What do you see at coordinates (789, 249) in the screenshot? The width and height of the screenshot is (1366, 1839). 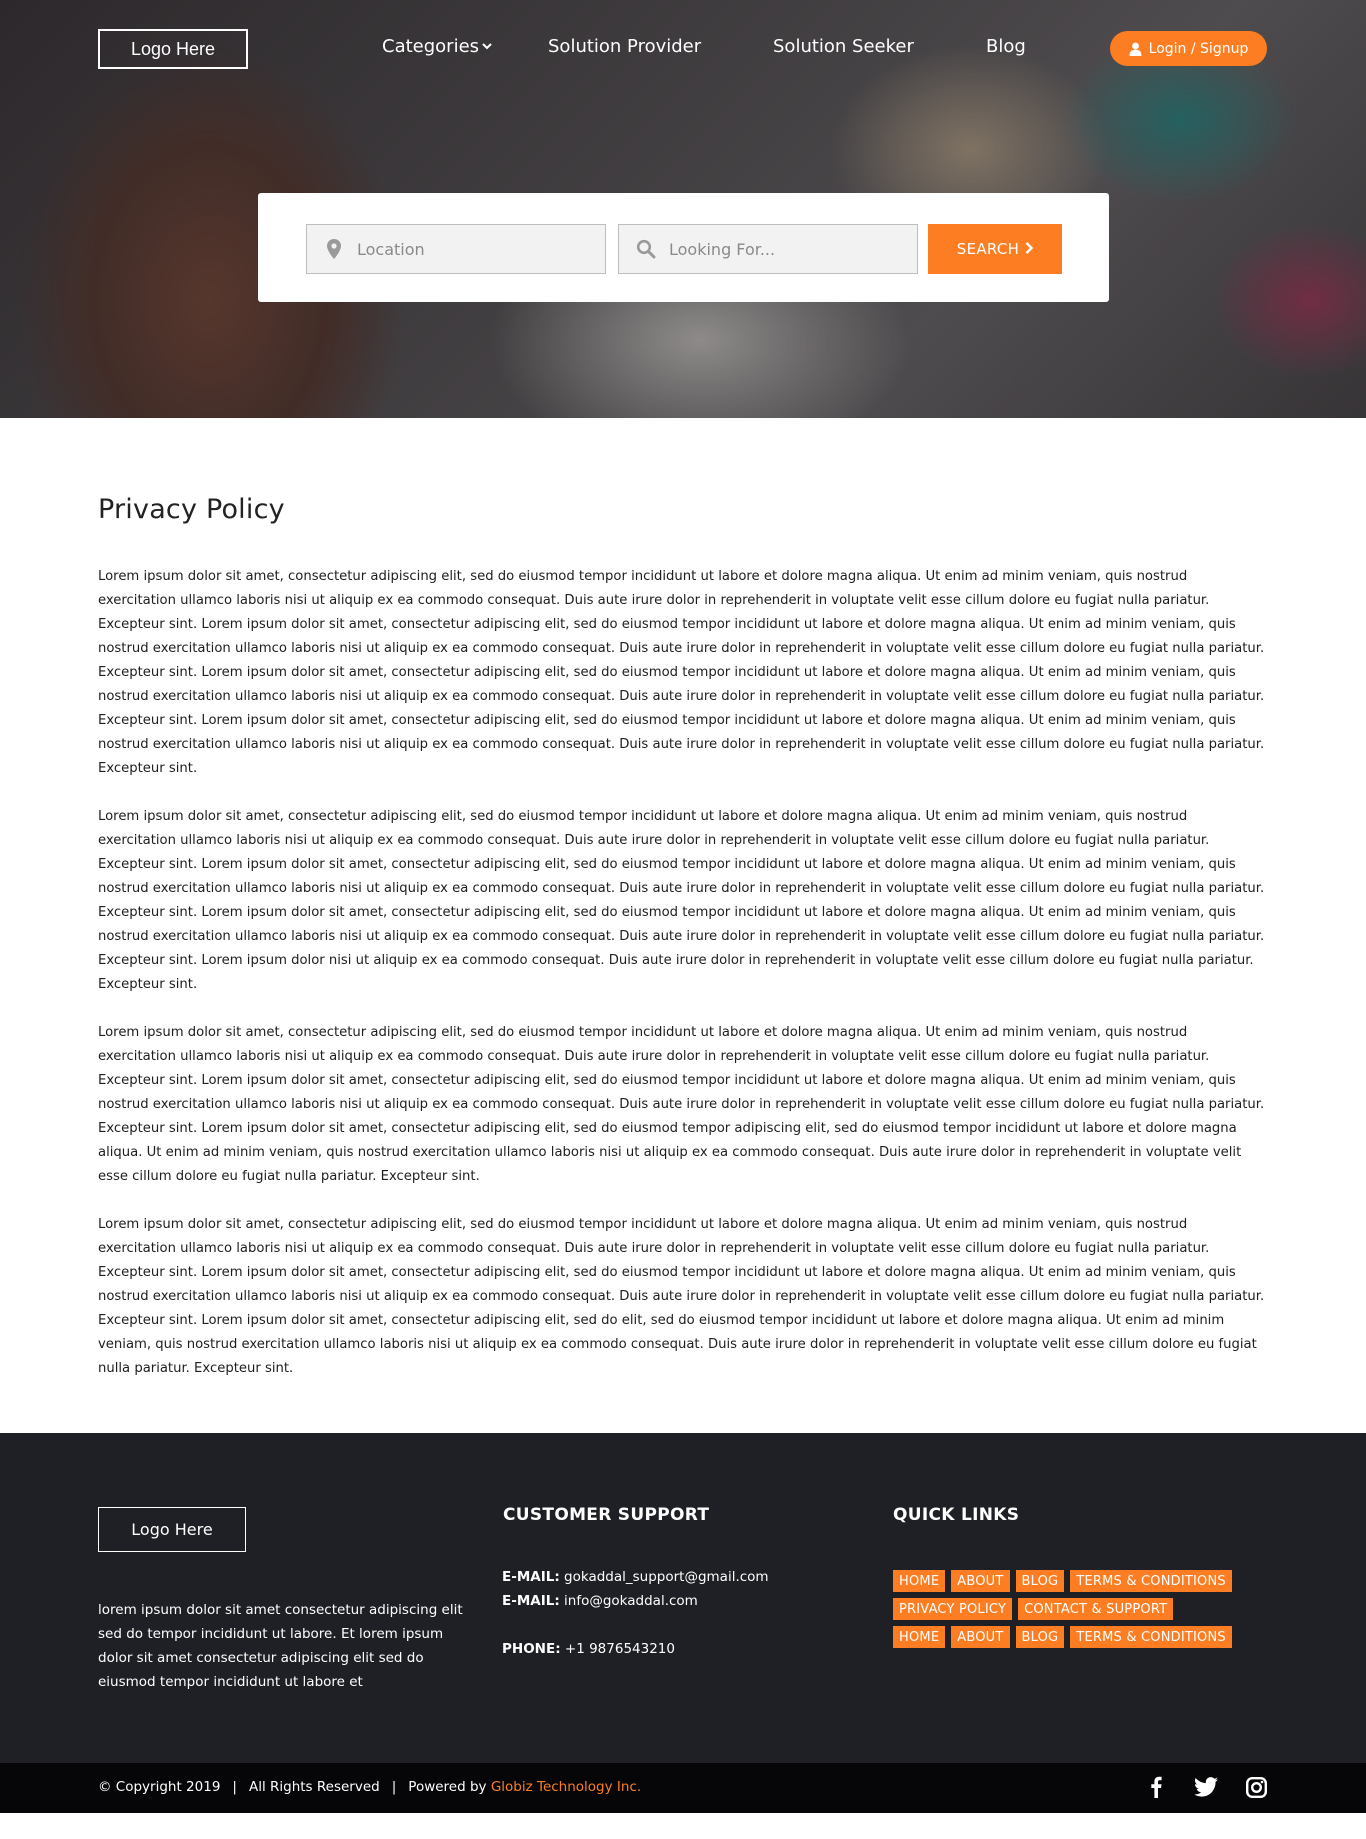 I see `looking-for-input` at bounding box center [789, 249].